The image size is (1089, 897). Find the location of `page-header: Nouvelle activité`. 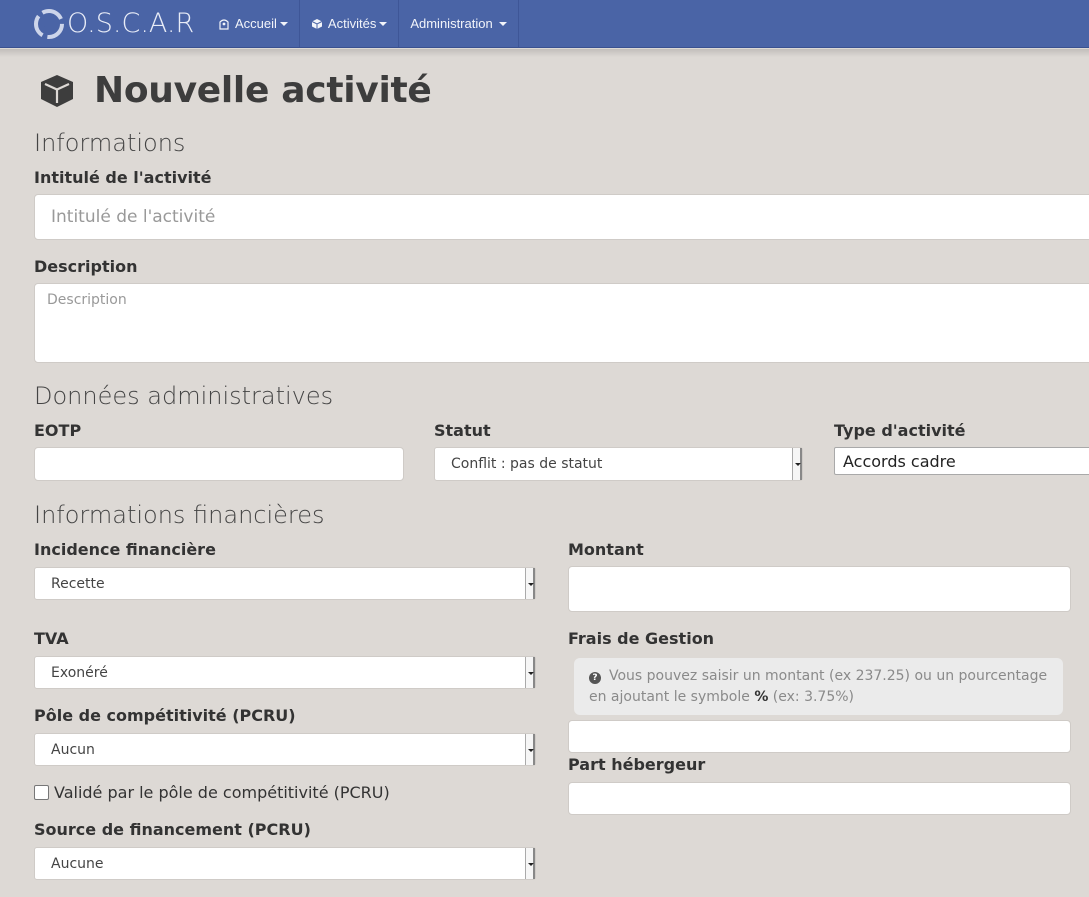

page-header: Nouvelle activité is located at coordinates (235, 90).